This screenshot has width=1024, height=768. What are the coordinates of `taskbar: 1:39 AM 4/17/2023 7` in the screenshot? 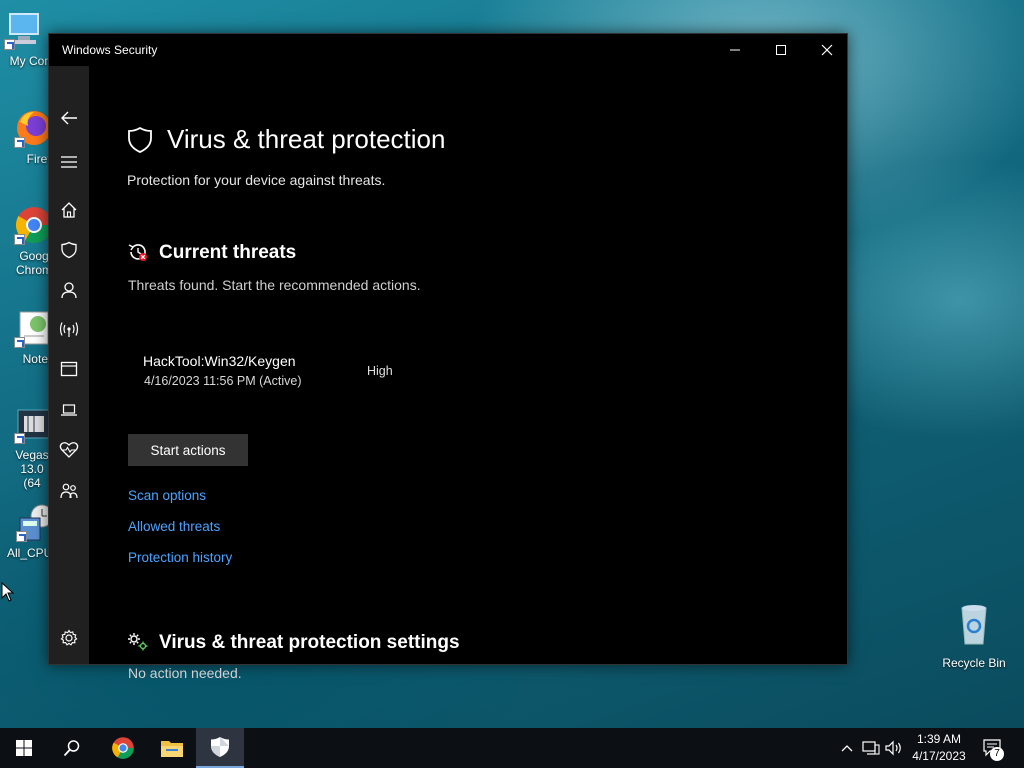 It's located at (512, 748).